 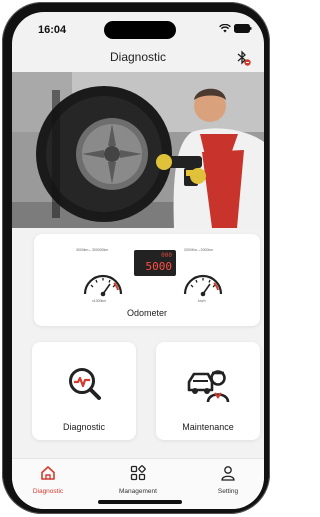 I want to click on tab-management: Management, so click(x=138, y=480).